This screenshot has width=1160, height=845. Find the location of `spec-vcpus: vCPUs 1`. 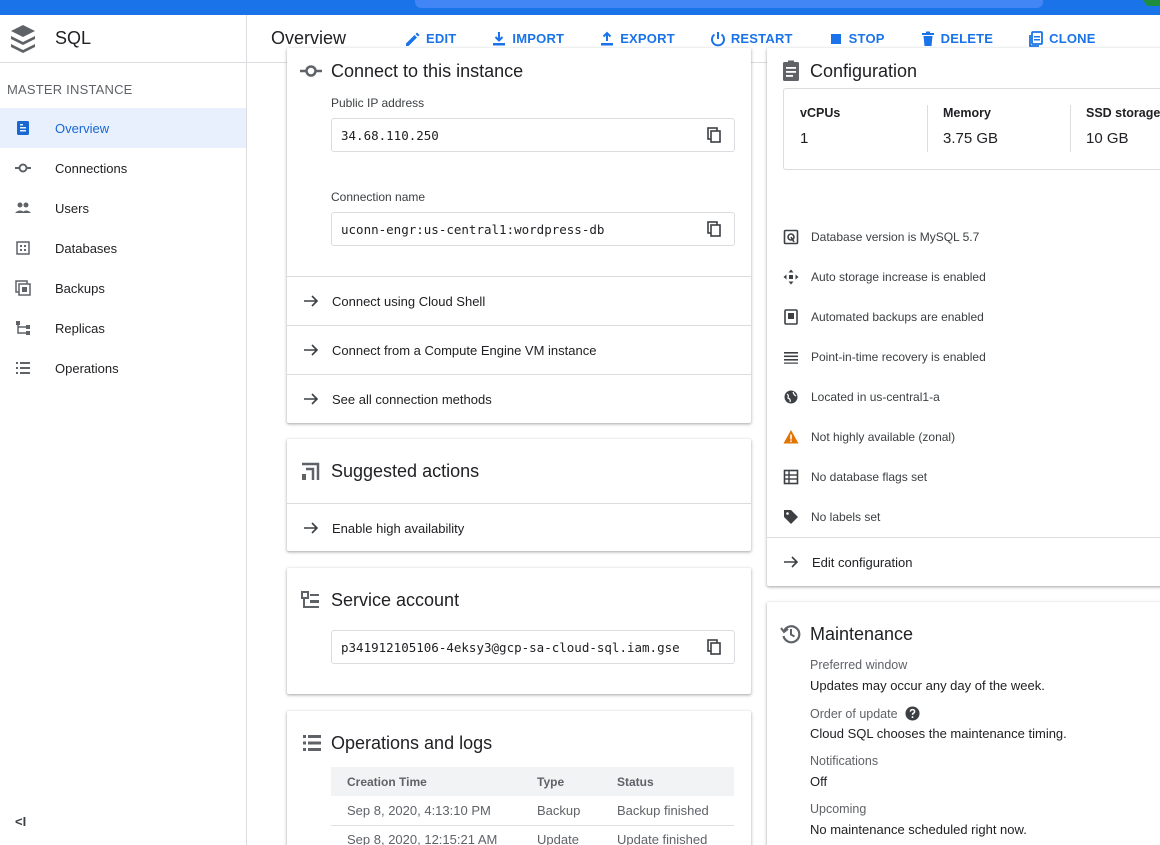

spec-vcpus: vCPUs 1 is located at coordinates (820, 126).